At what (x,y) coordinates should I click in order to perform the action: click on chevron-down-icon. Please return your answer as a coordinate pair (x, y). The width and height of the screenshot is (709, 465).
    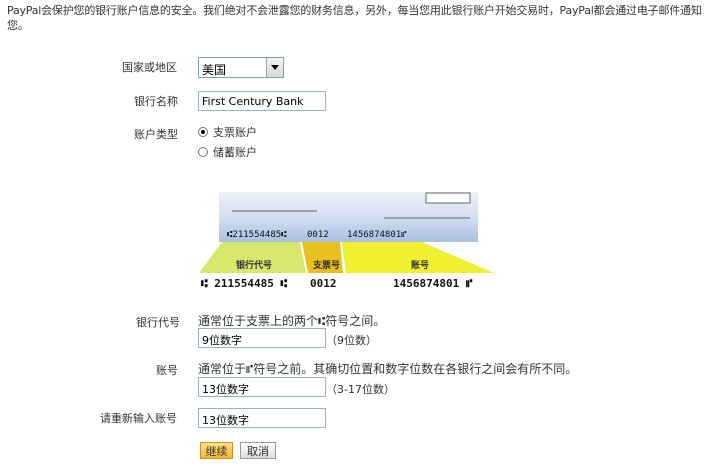
    Looking at the image, I should click on (274, 67).